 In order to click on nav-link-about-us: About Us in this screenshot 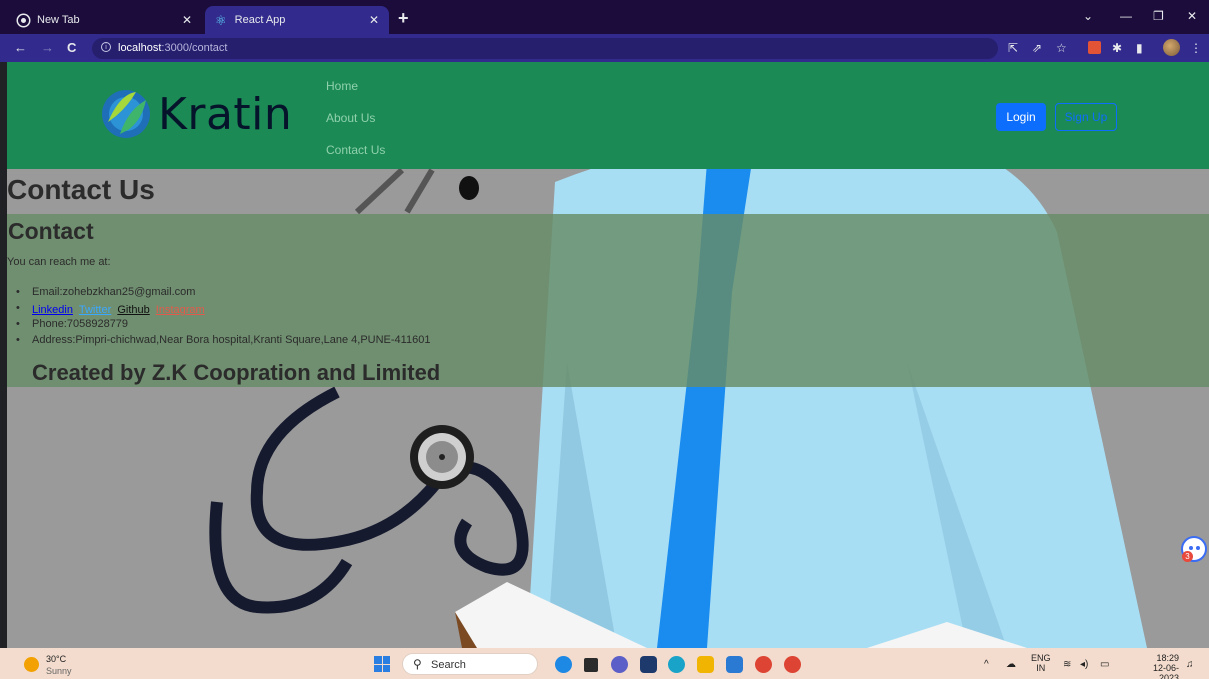, I will do `click(355, 124)`.